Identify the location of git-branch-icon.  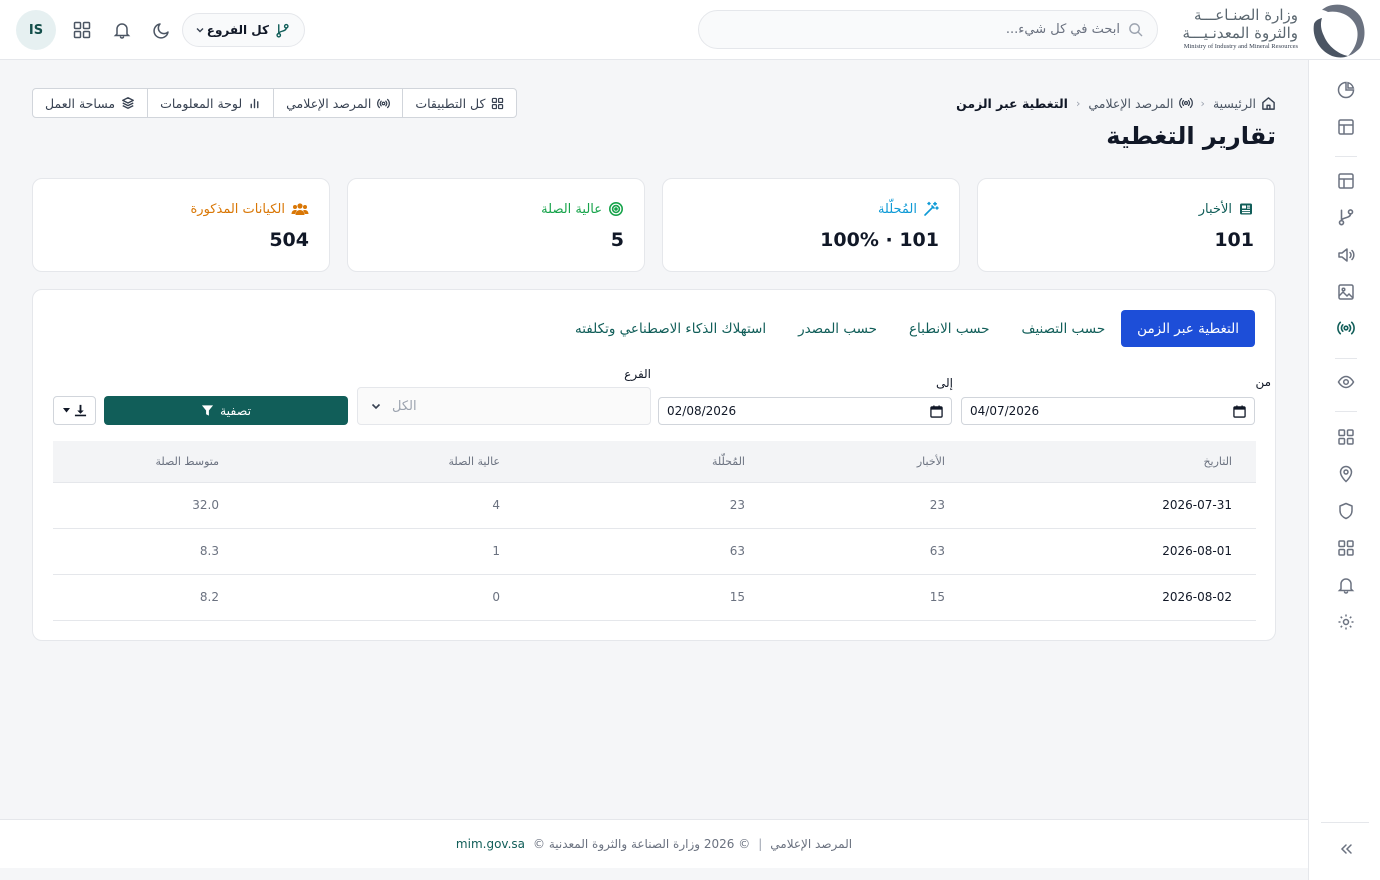
(1346, 217).